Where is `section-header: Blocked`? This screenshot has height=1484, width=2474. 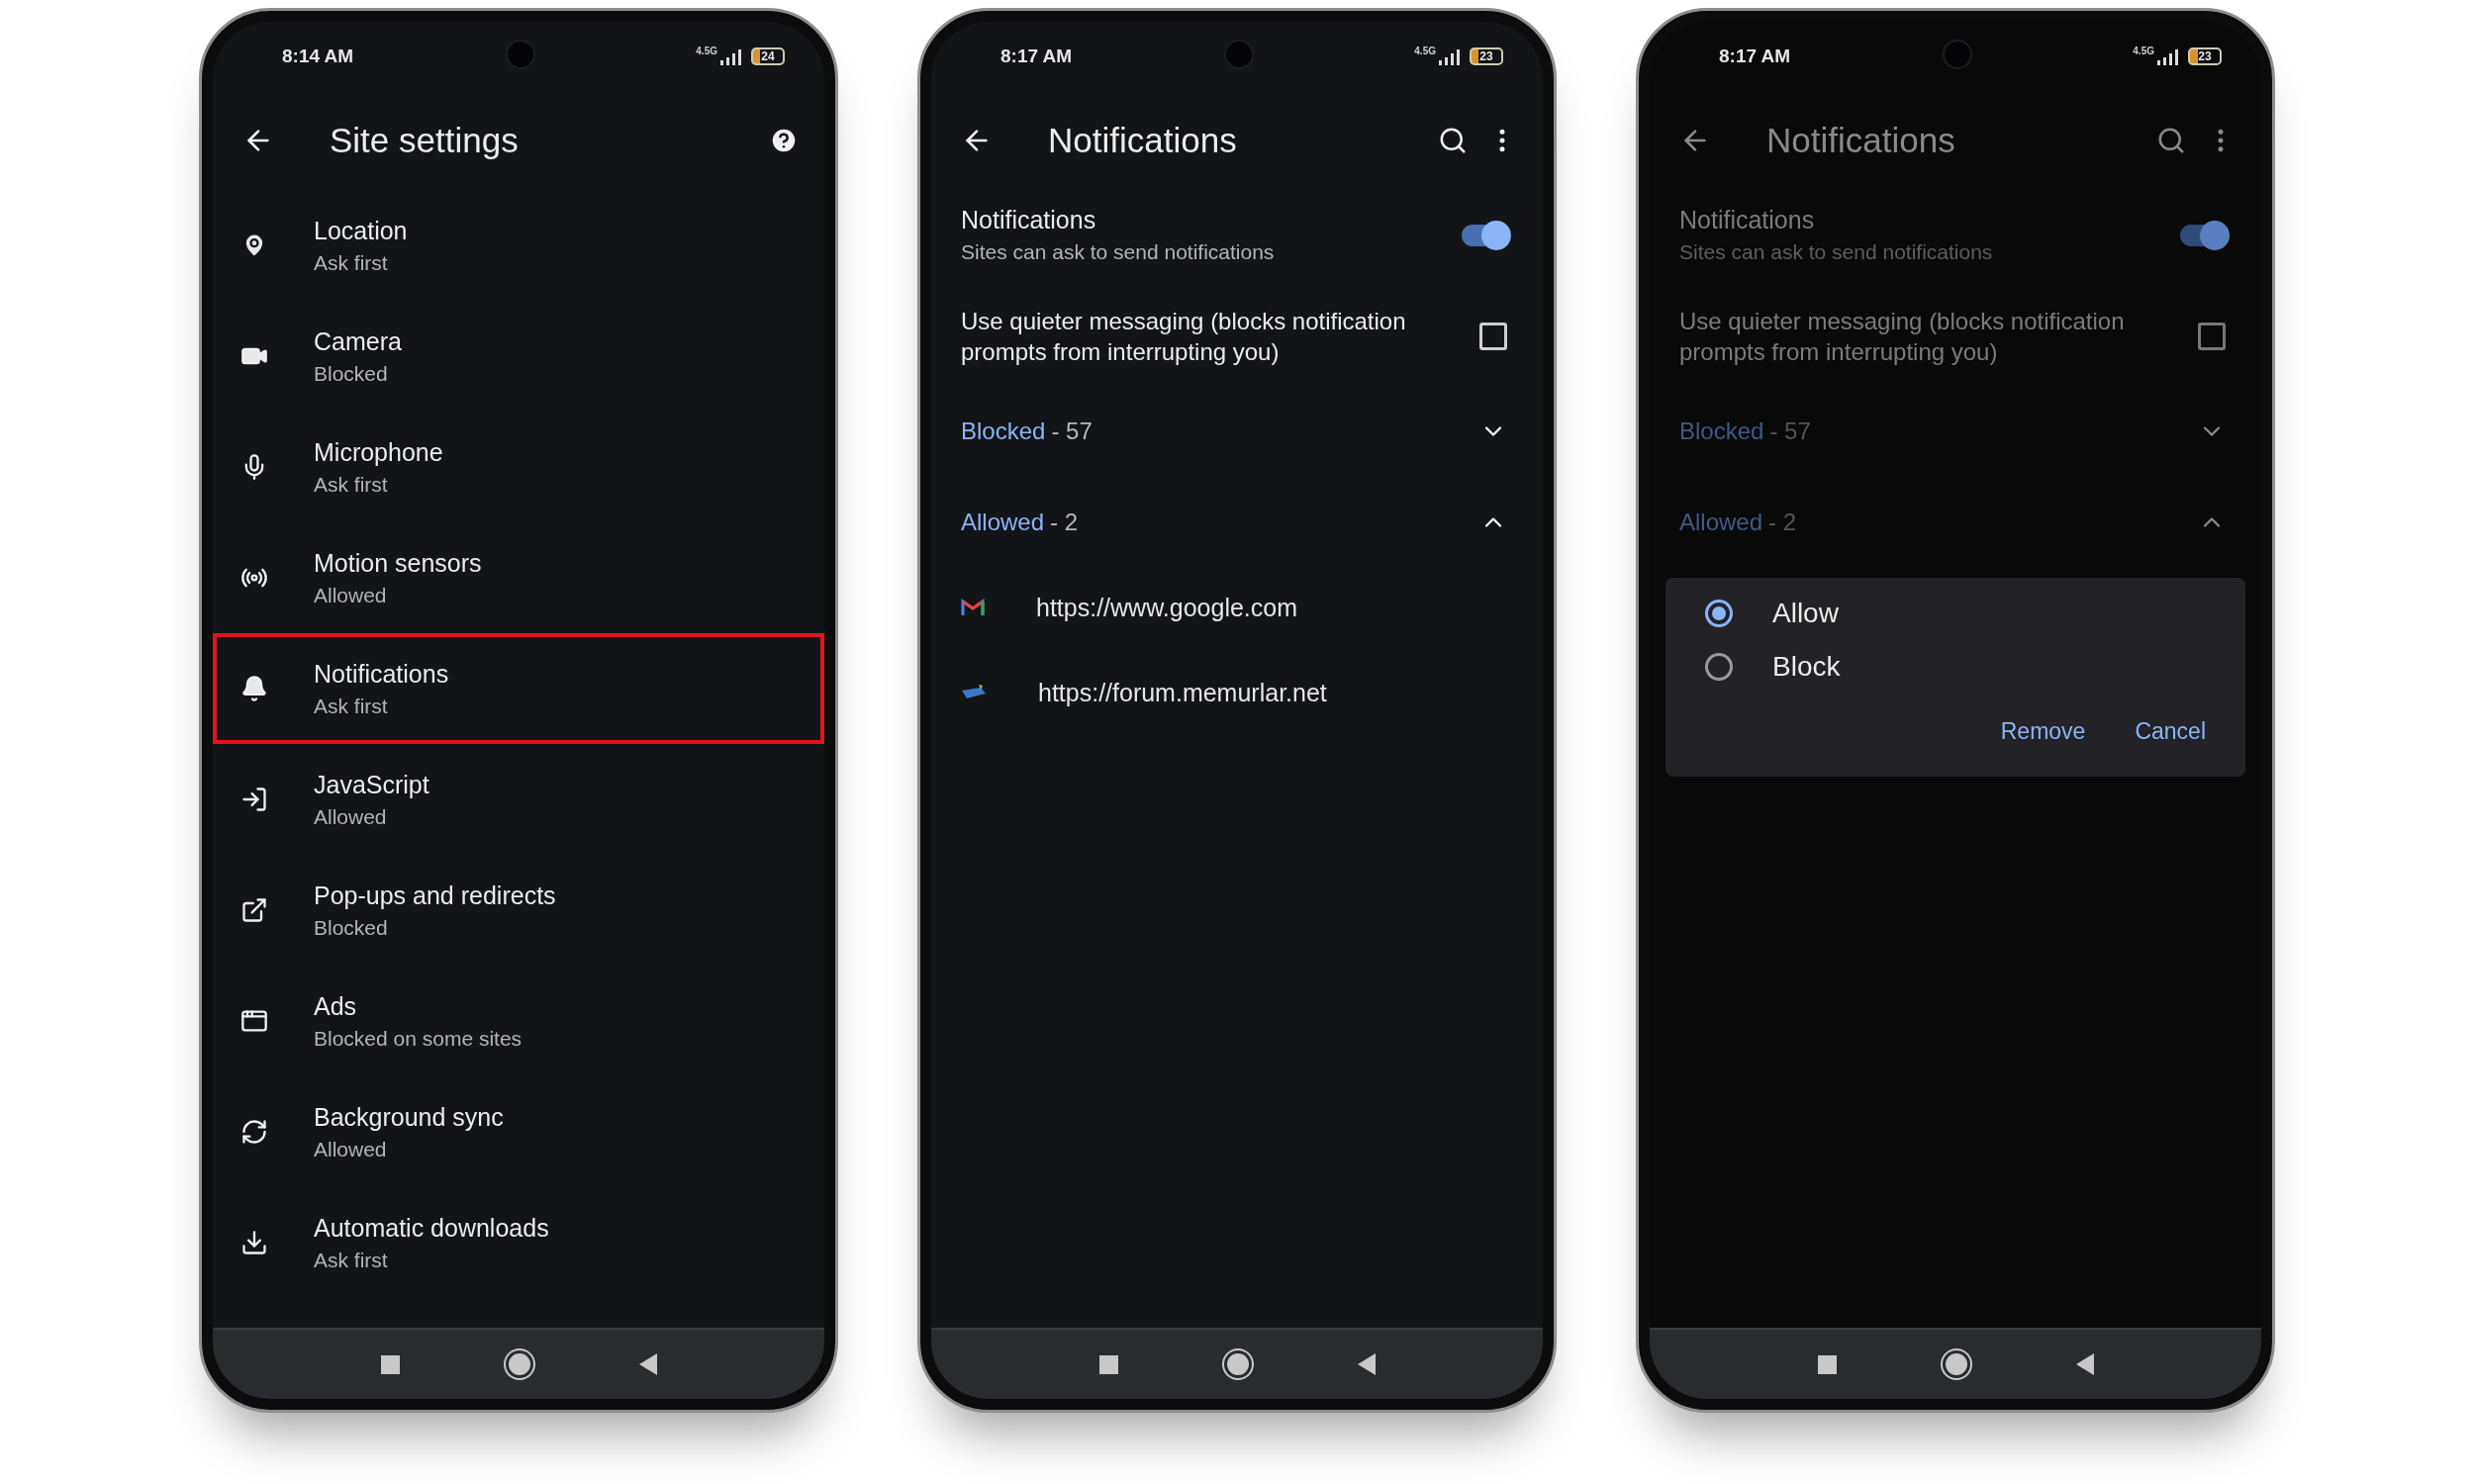 section-header: Blocked is located at coordinates (1004, 431).